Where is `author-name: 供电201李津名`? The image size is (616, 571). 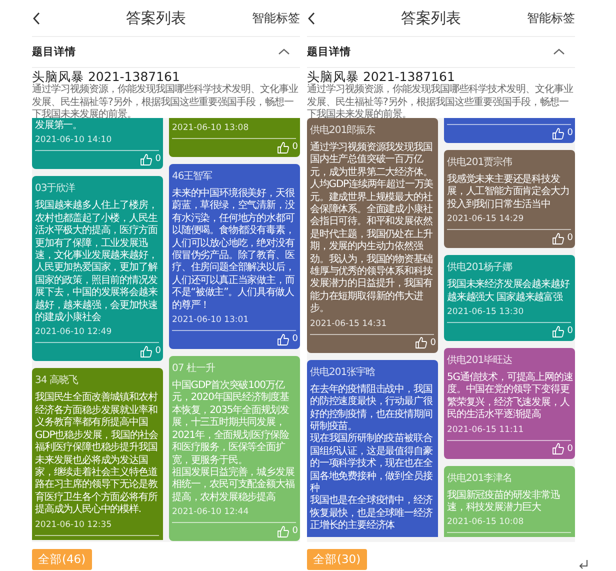
author-name: 供电201李津名 is located at coordinates (479, 478).